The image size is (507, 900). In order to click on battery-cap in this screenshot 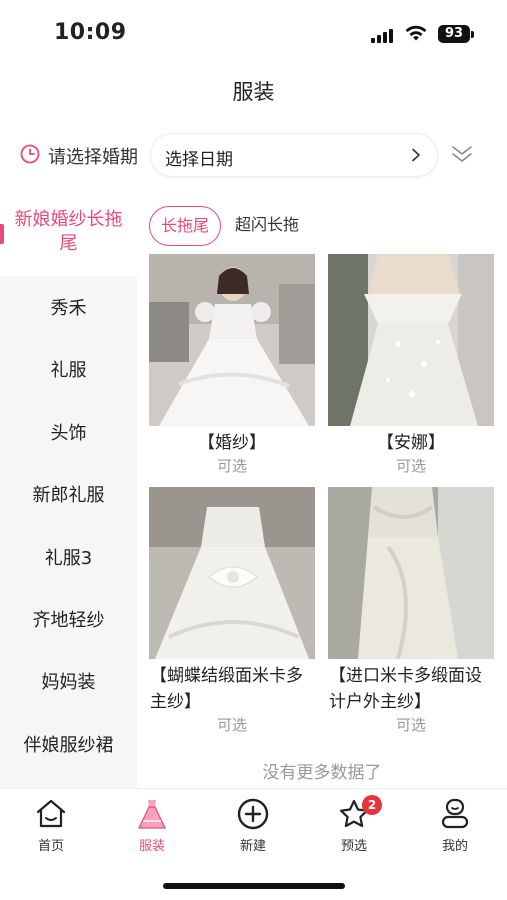, I will do `click(472, 34)`.